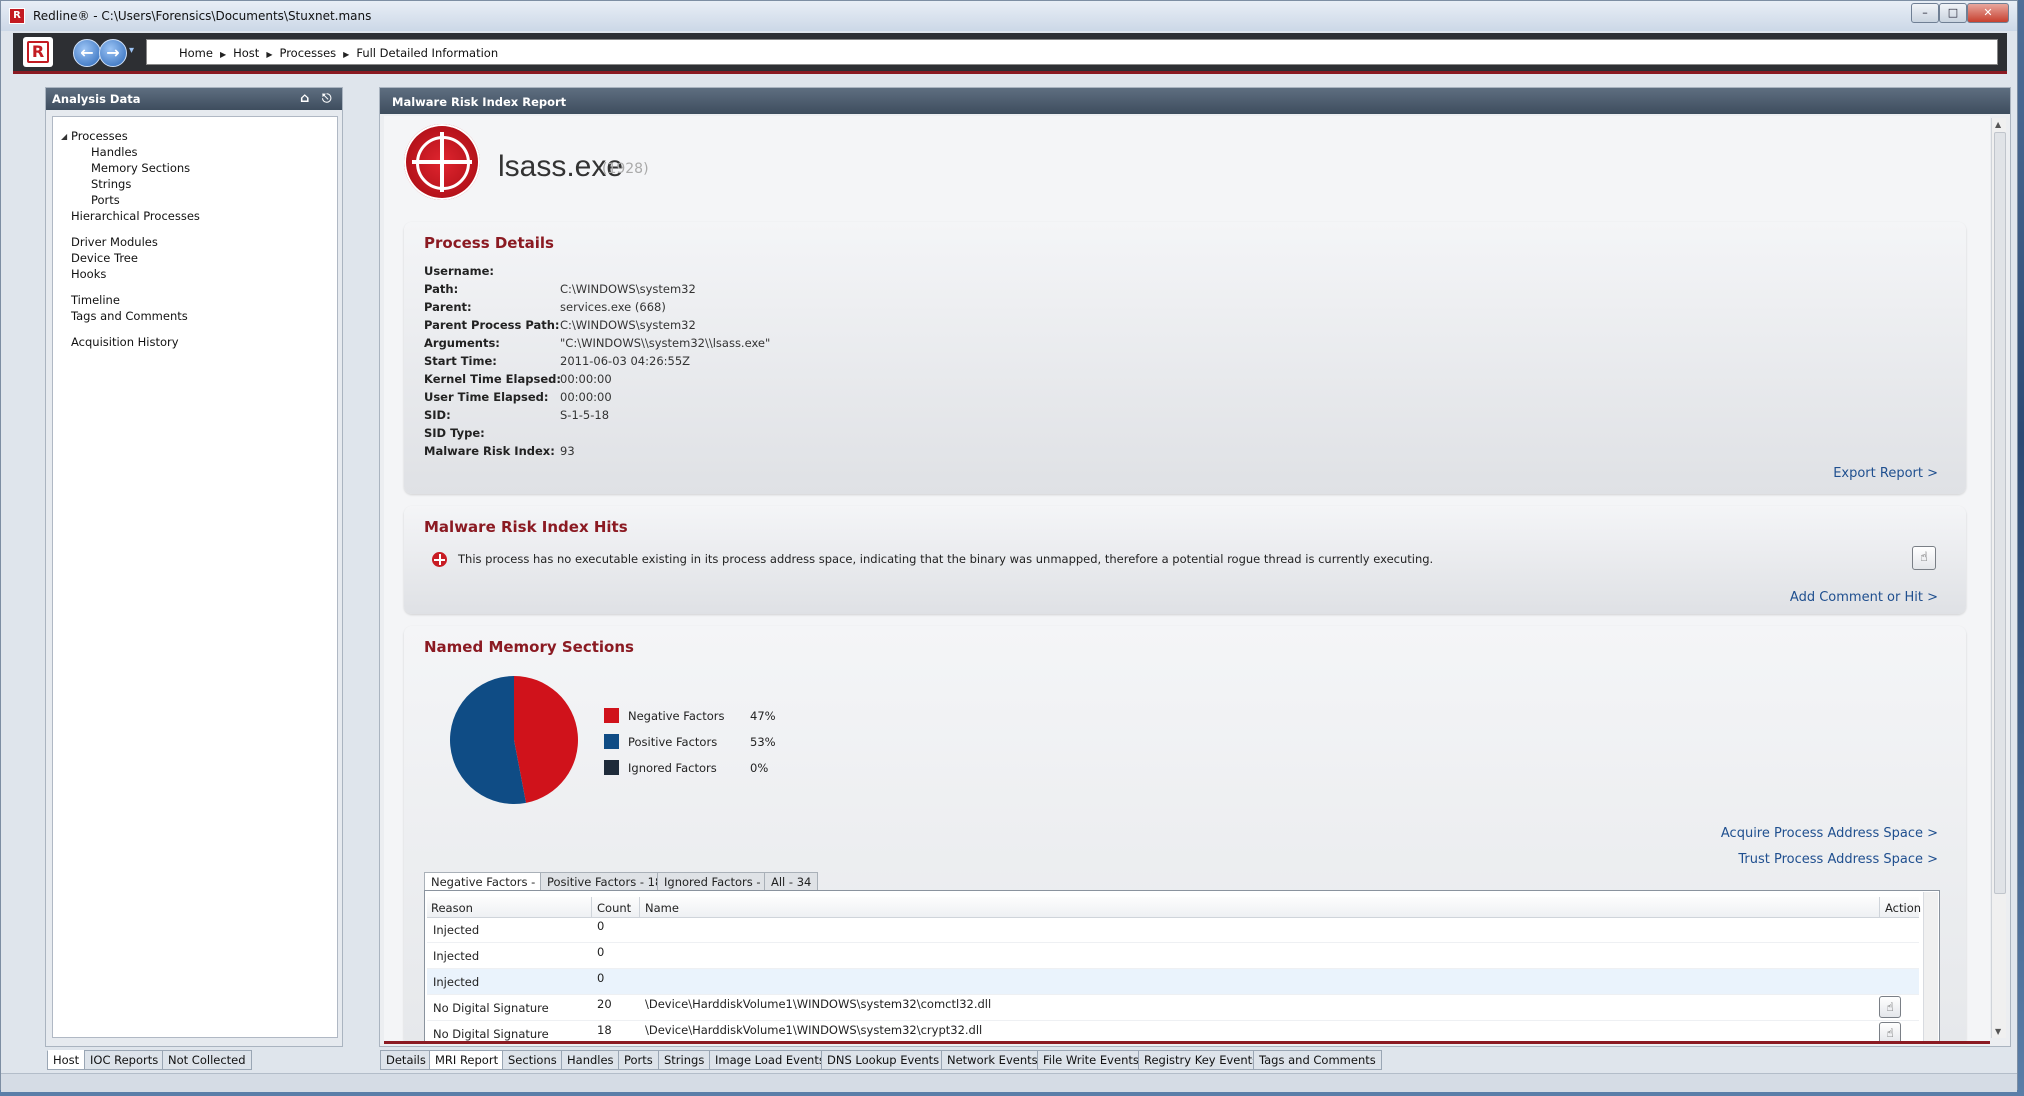  I want to click on pin-icon: ⎋, so click(327, 98).